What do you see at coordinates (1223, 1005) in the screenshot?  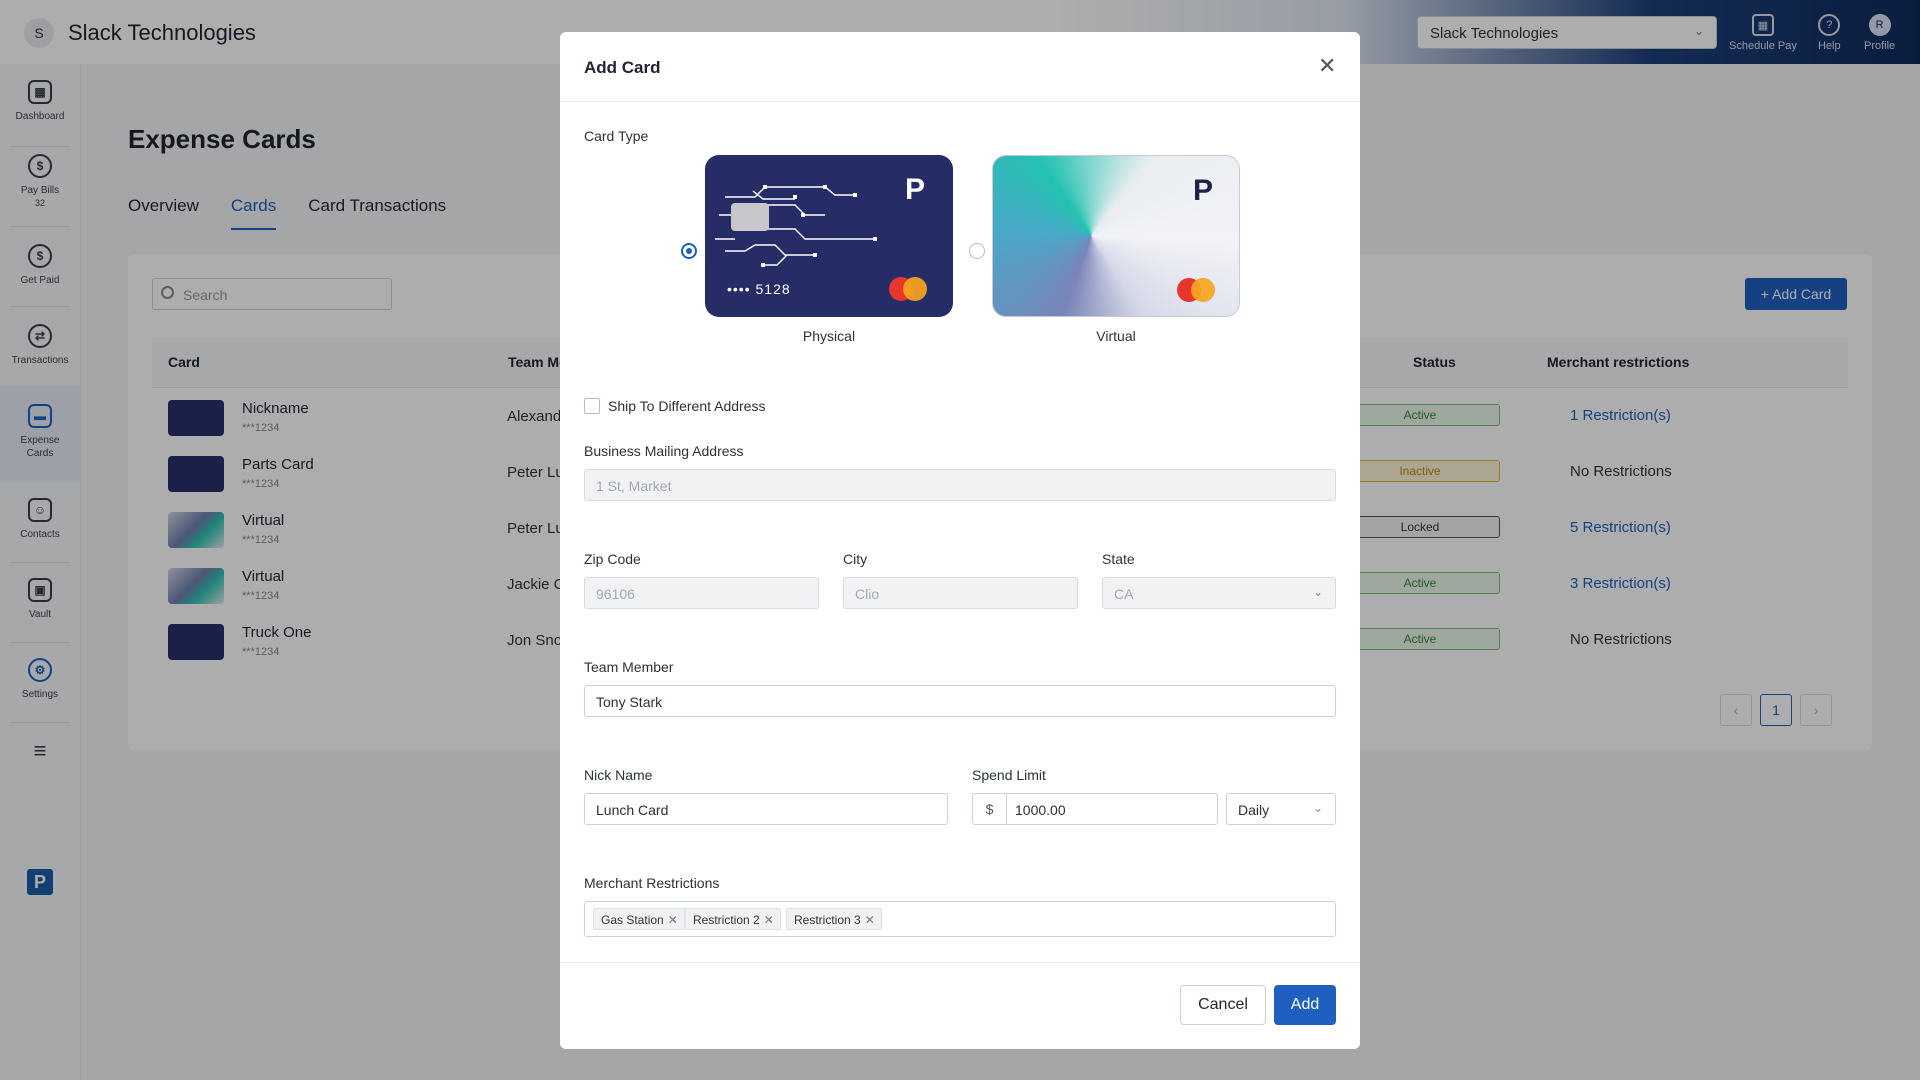 I see `cancel-button: Cancel` at bounding box center [1223, 1005].